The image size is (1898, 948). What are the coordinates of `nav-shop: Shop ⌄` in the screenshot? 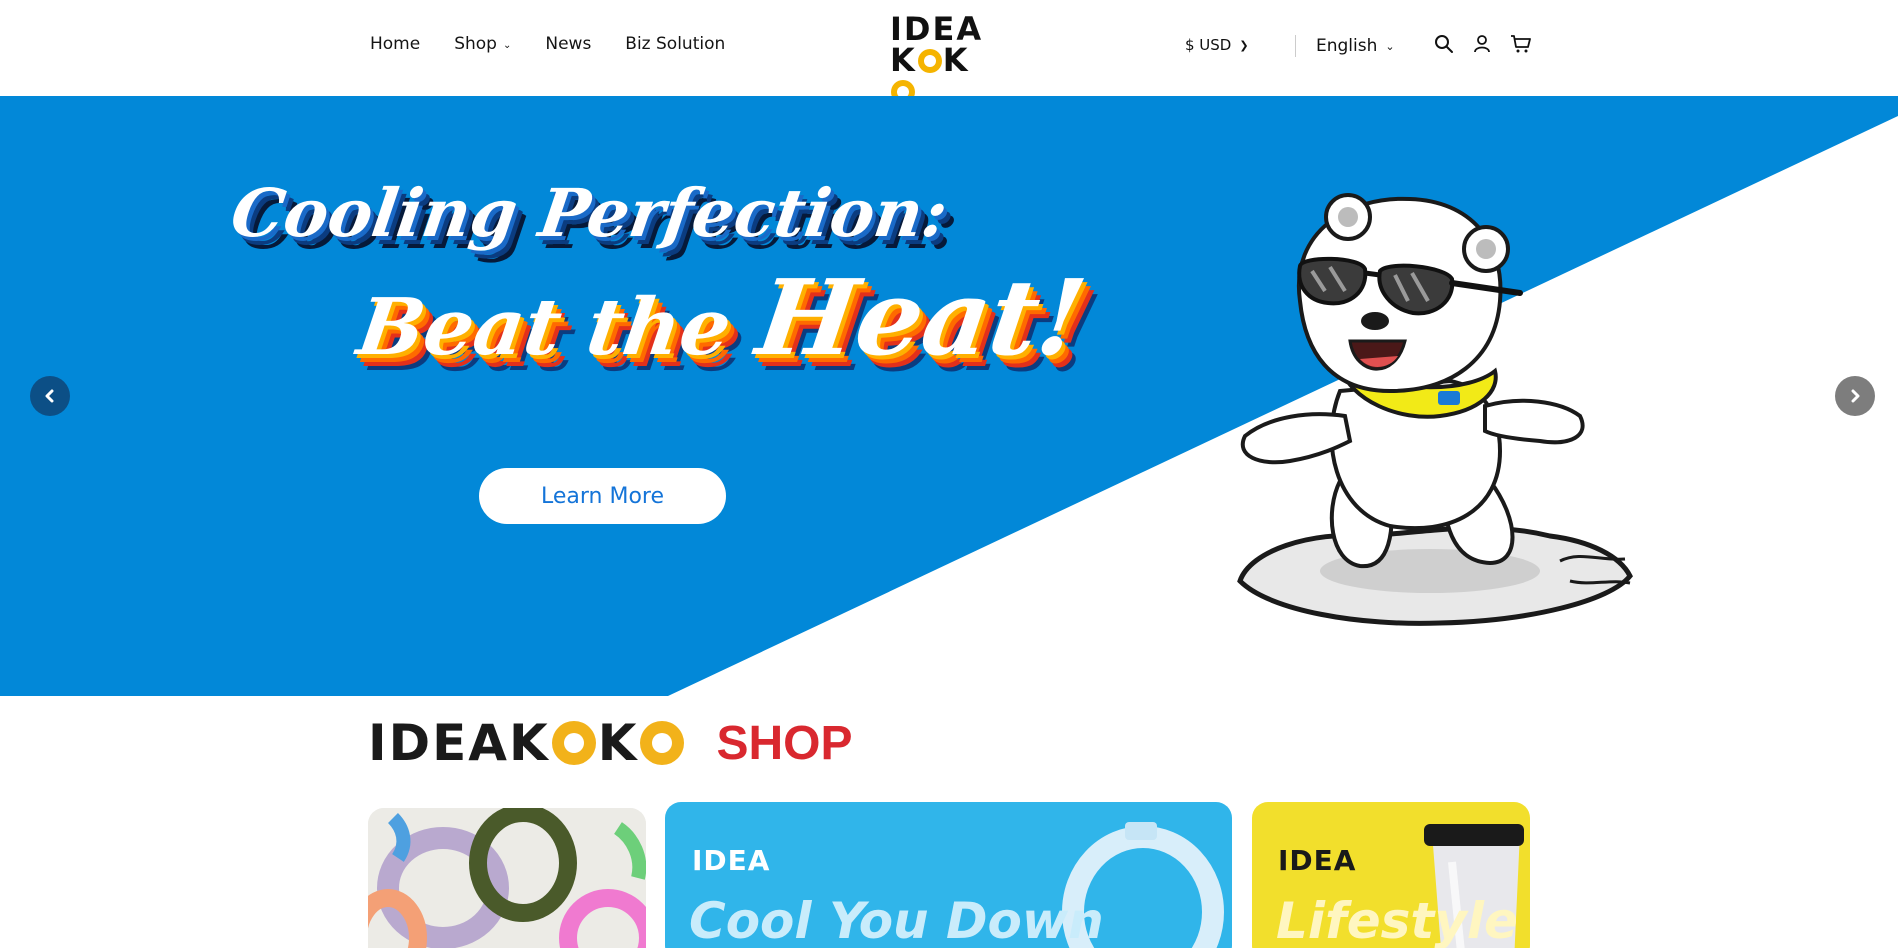 It's located at (482, 44).